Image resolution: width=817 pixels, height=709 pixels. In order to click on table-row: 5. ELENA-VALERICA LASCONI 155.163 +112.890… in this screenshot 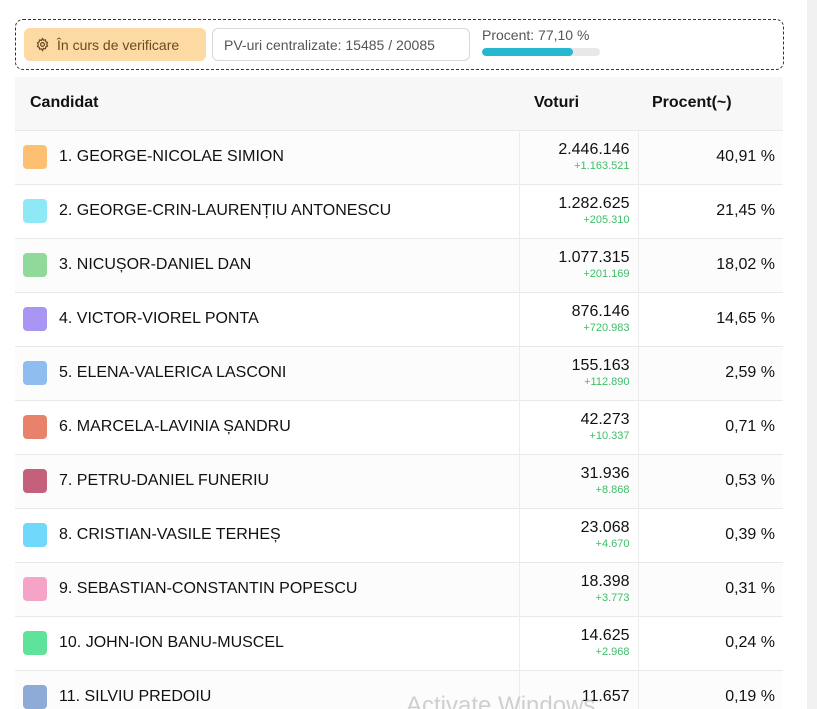, I will do `click(399, 373)`.